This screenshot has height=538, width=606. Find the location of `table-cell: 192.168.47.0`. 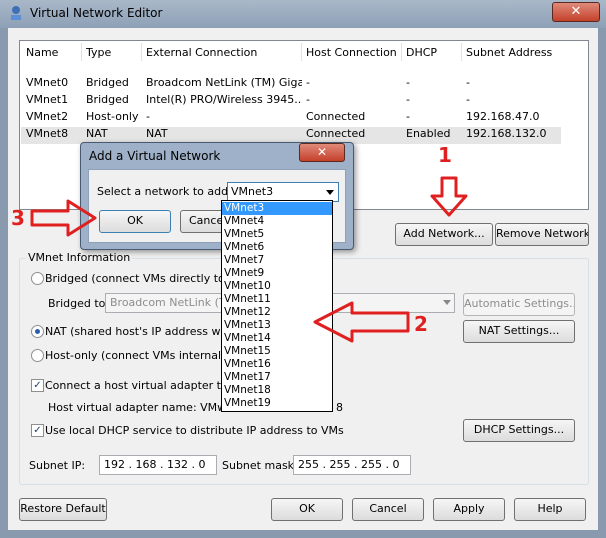

table-cell: 192.168.47.0 is located at coordinates (521, 116).